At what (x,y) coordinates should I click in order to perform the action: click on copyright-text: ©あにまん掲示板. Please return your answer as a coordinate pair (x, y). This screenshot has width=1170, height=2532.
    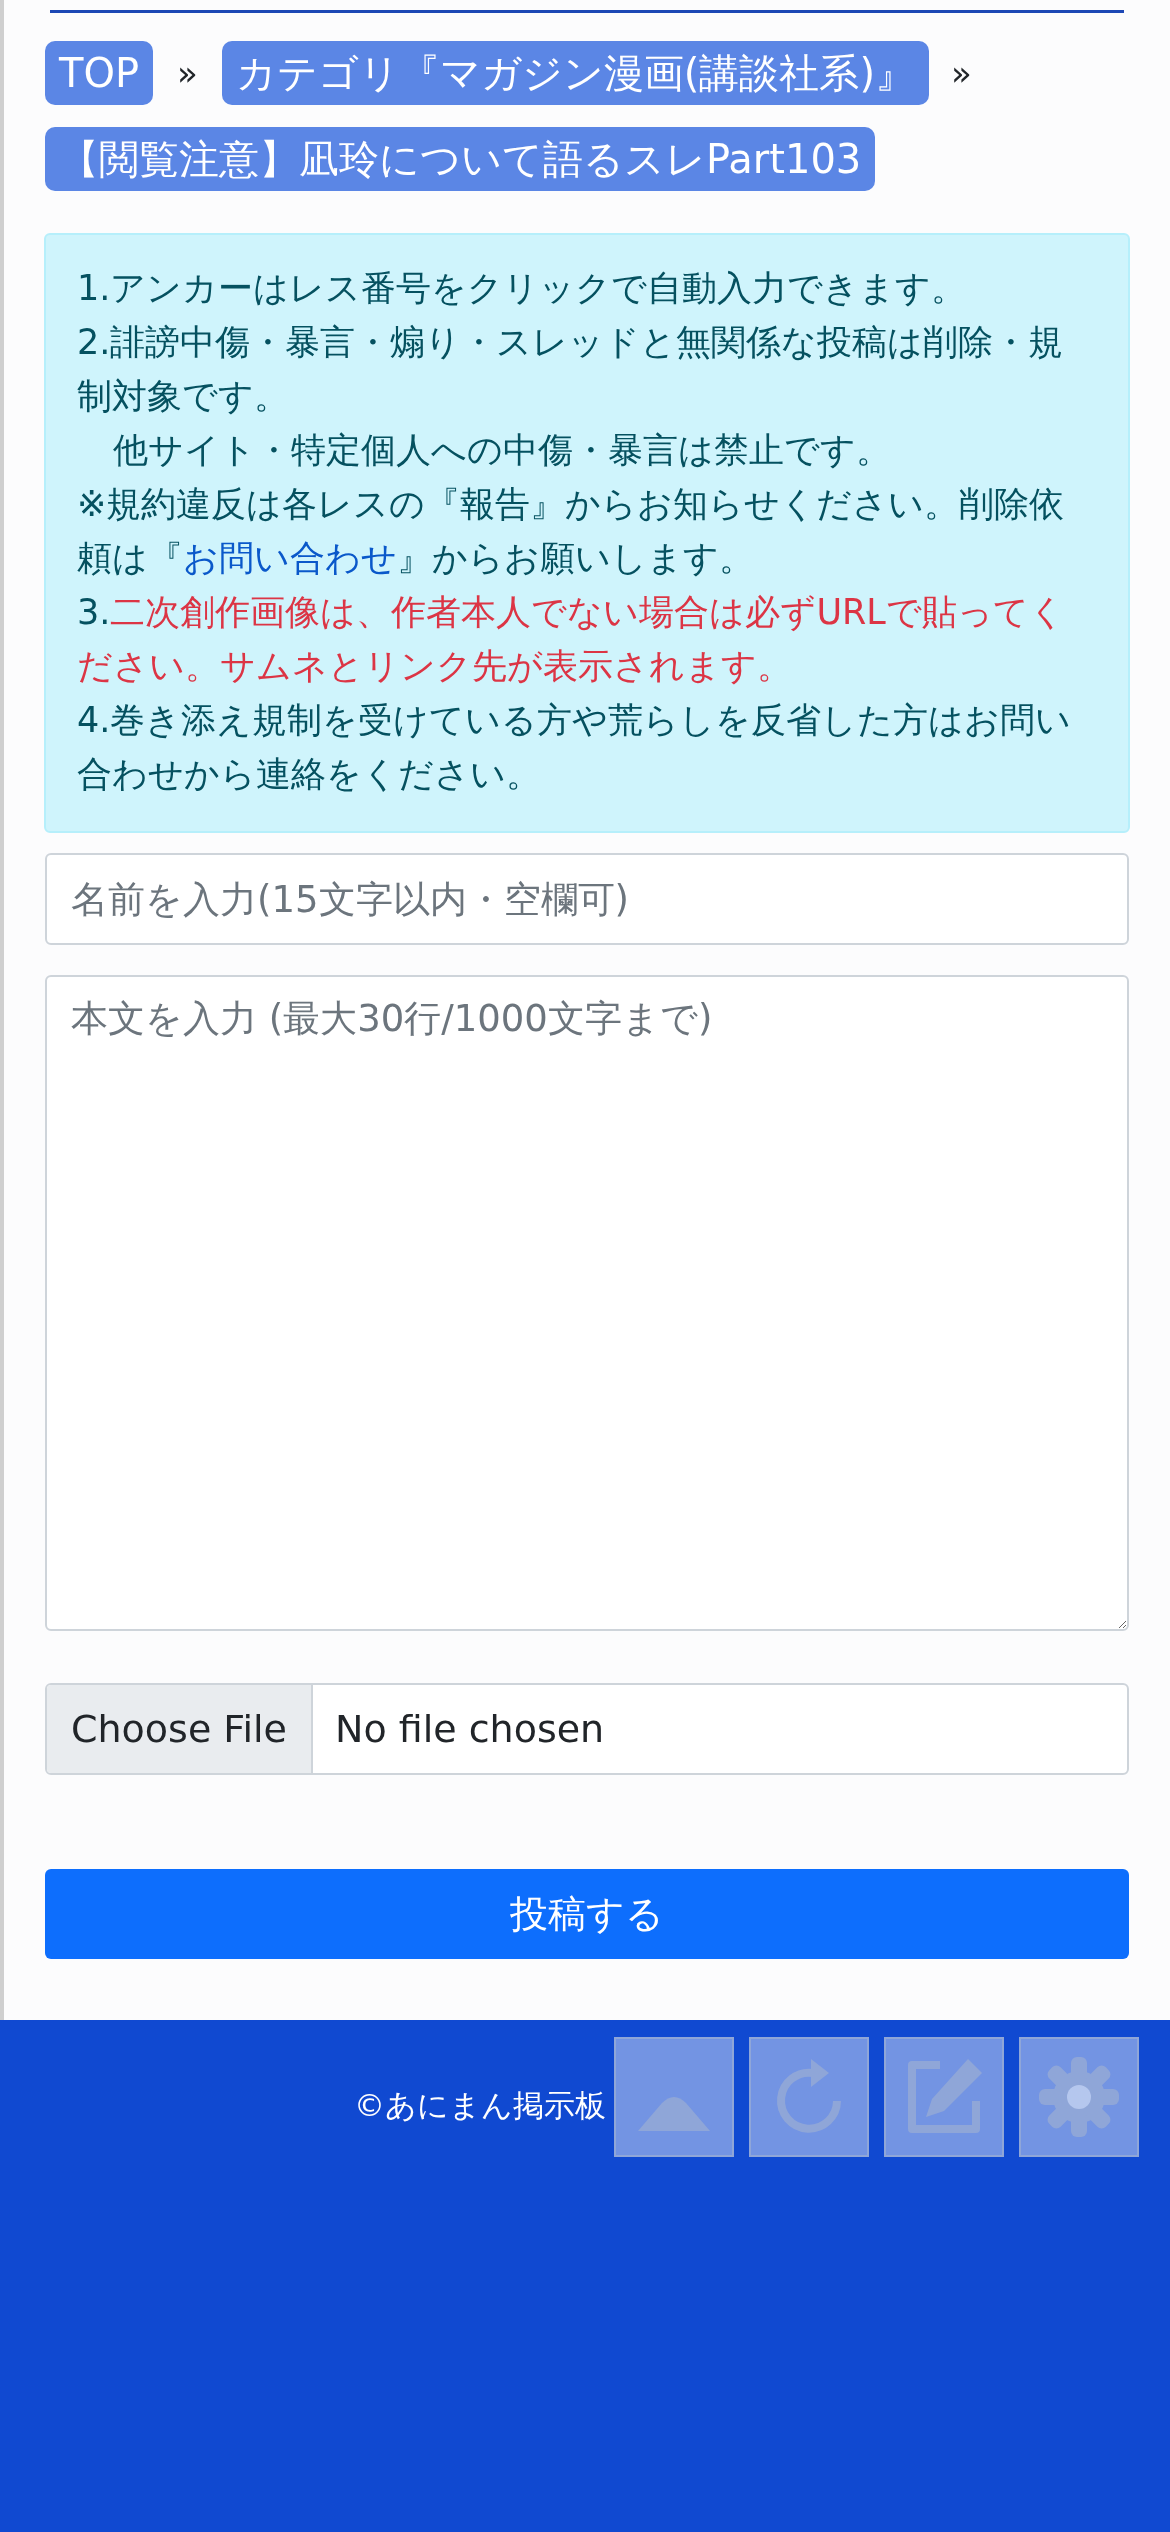
    Looking at the image, I should click on (480, 2105).